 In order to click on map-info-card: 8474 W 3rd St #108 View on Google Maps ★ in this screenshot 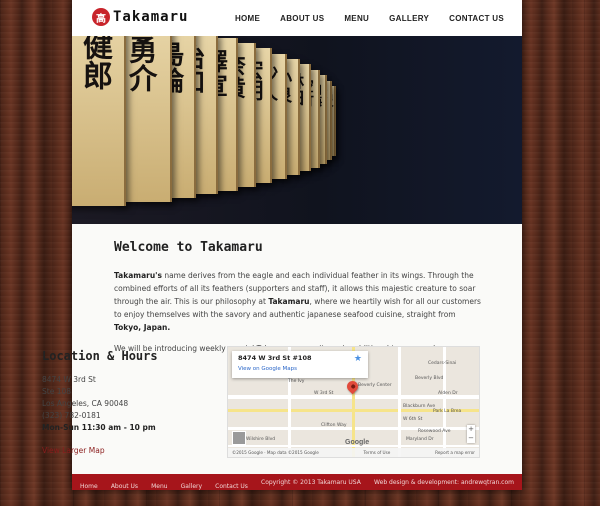, I will do `click(300, 364)`.